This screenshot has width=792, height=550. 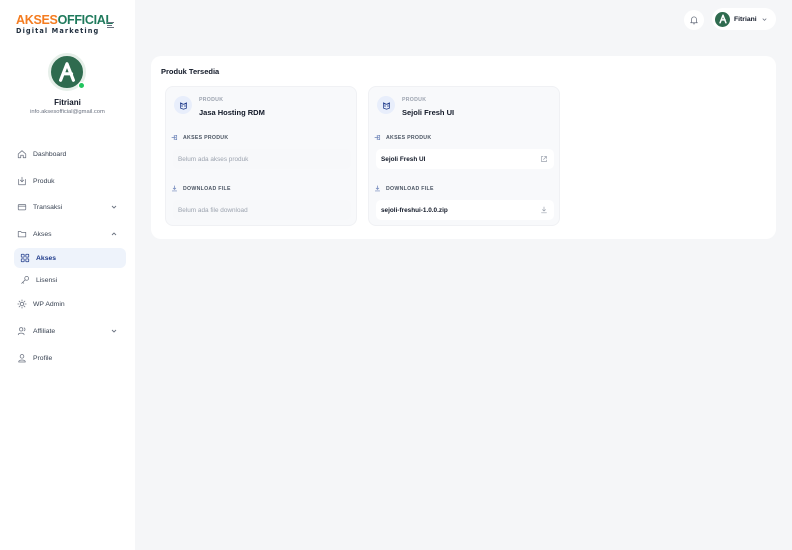 What do you see at coordinates (428, 112) in the screenshot?
I see `product-name: Sejoli Fresh UI` at bounding box center [428, 112].